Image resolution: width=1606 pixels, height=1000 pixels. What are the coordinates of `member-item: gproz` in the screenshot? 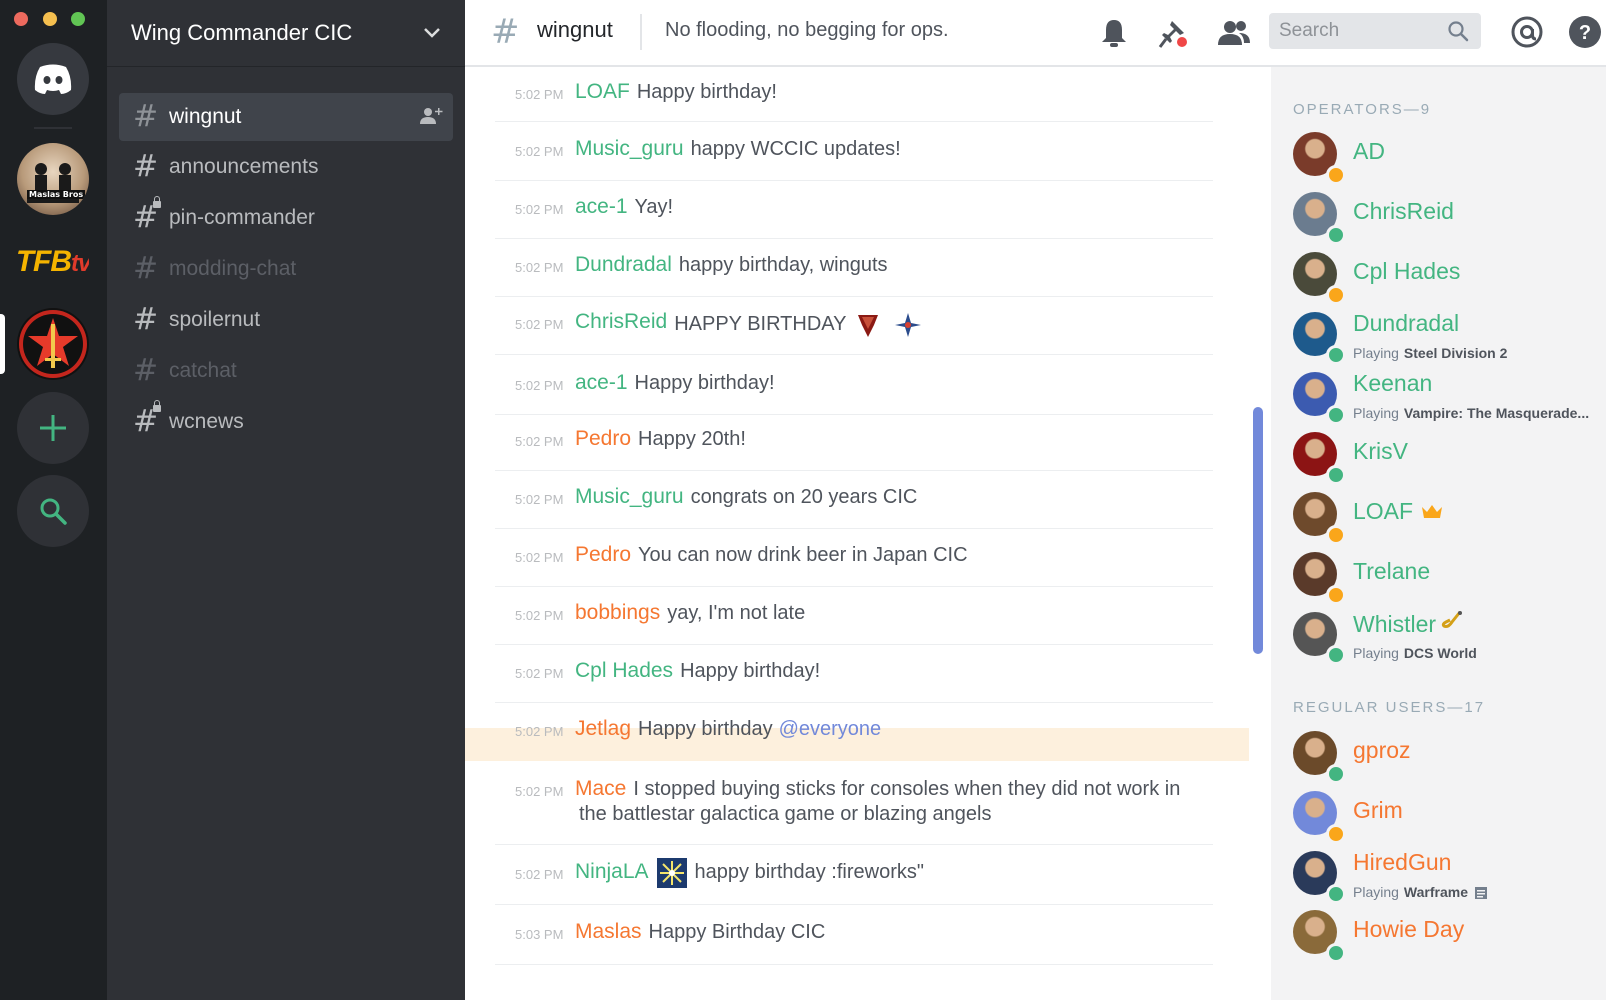 It's located at (1448, 757).